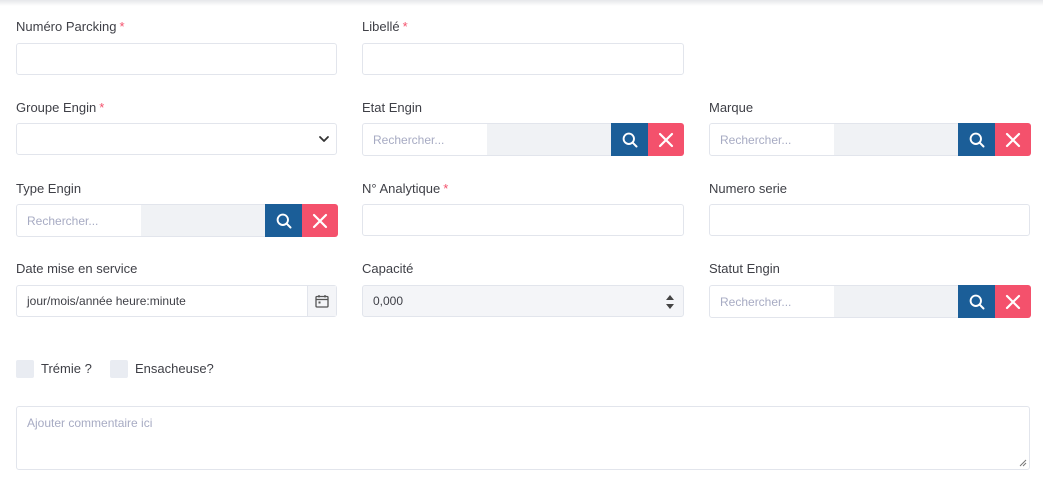  I want to click on n-analytique-input, so click(523, 220).